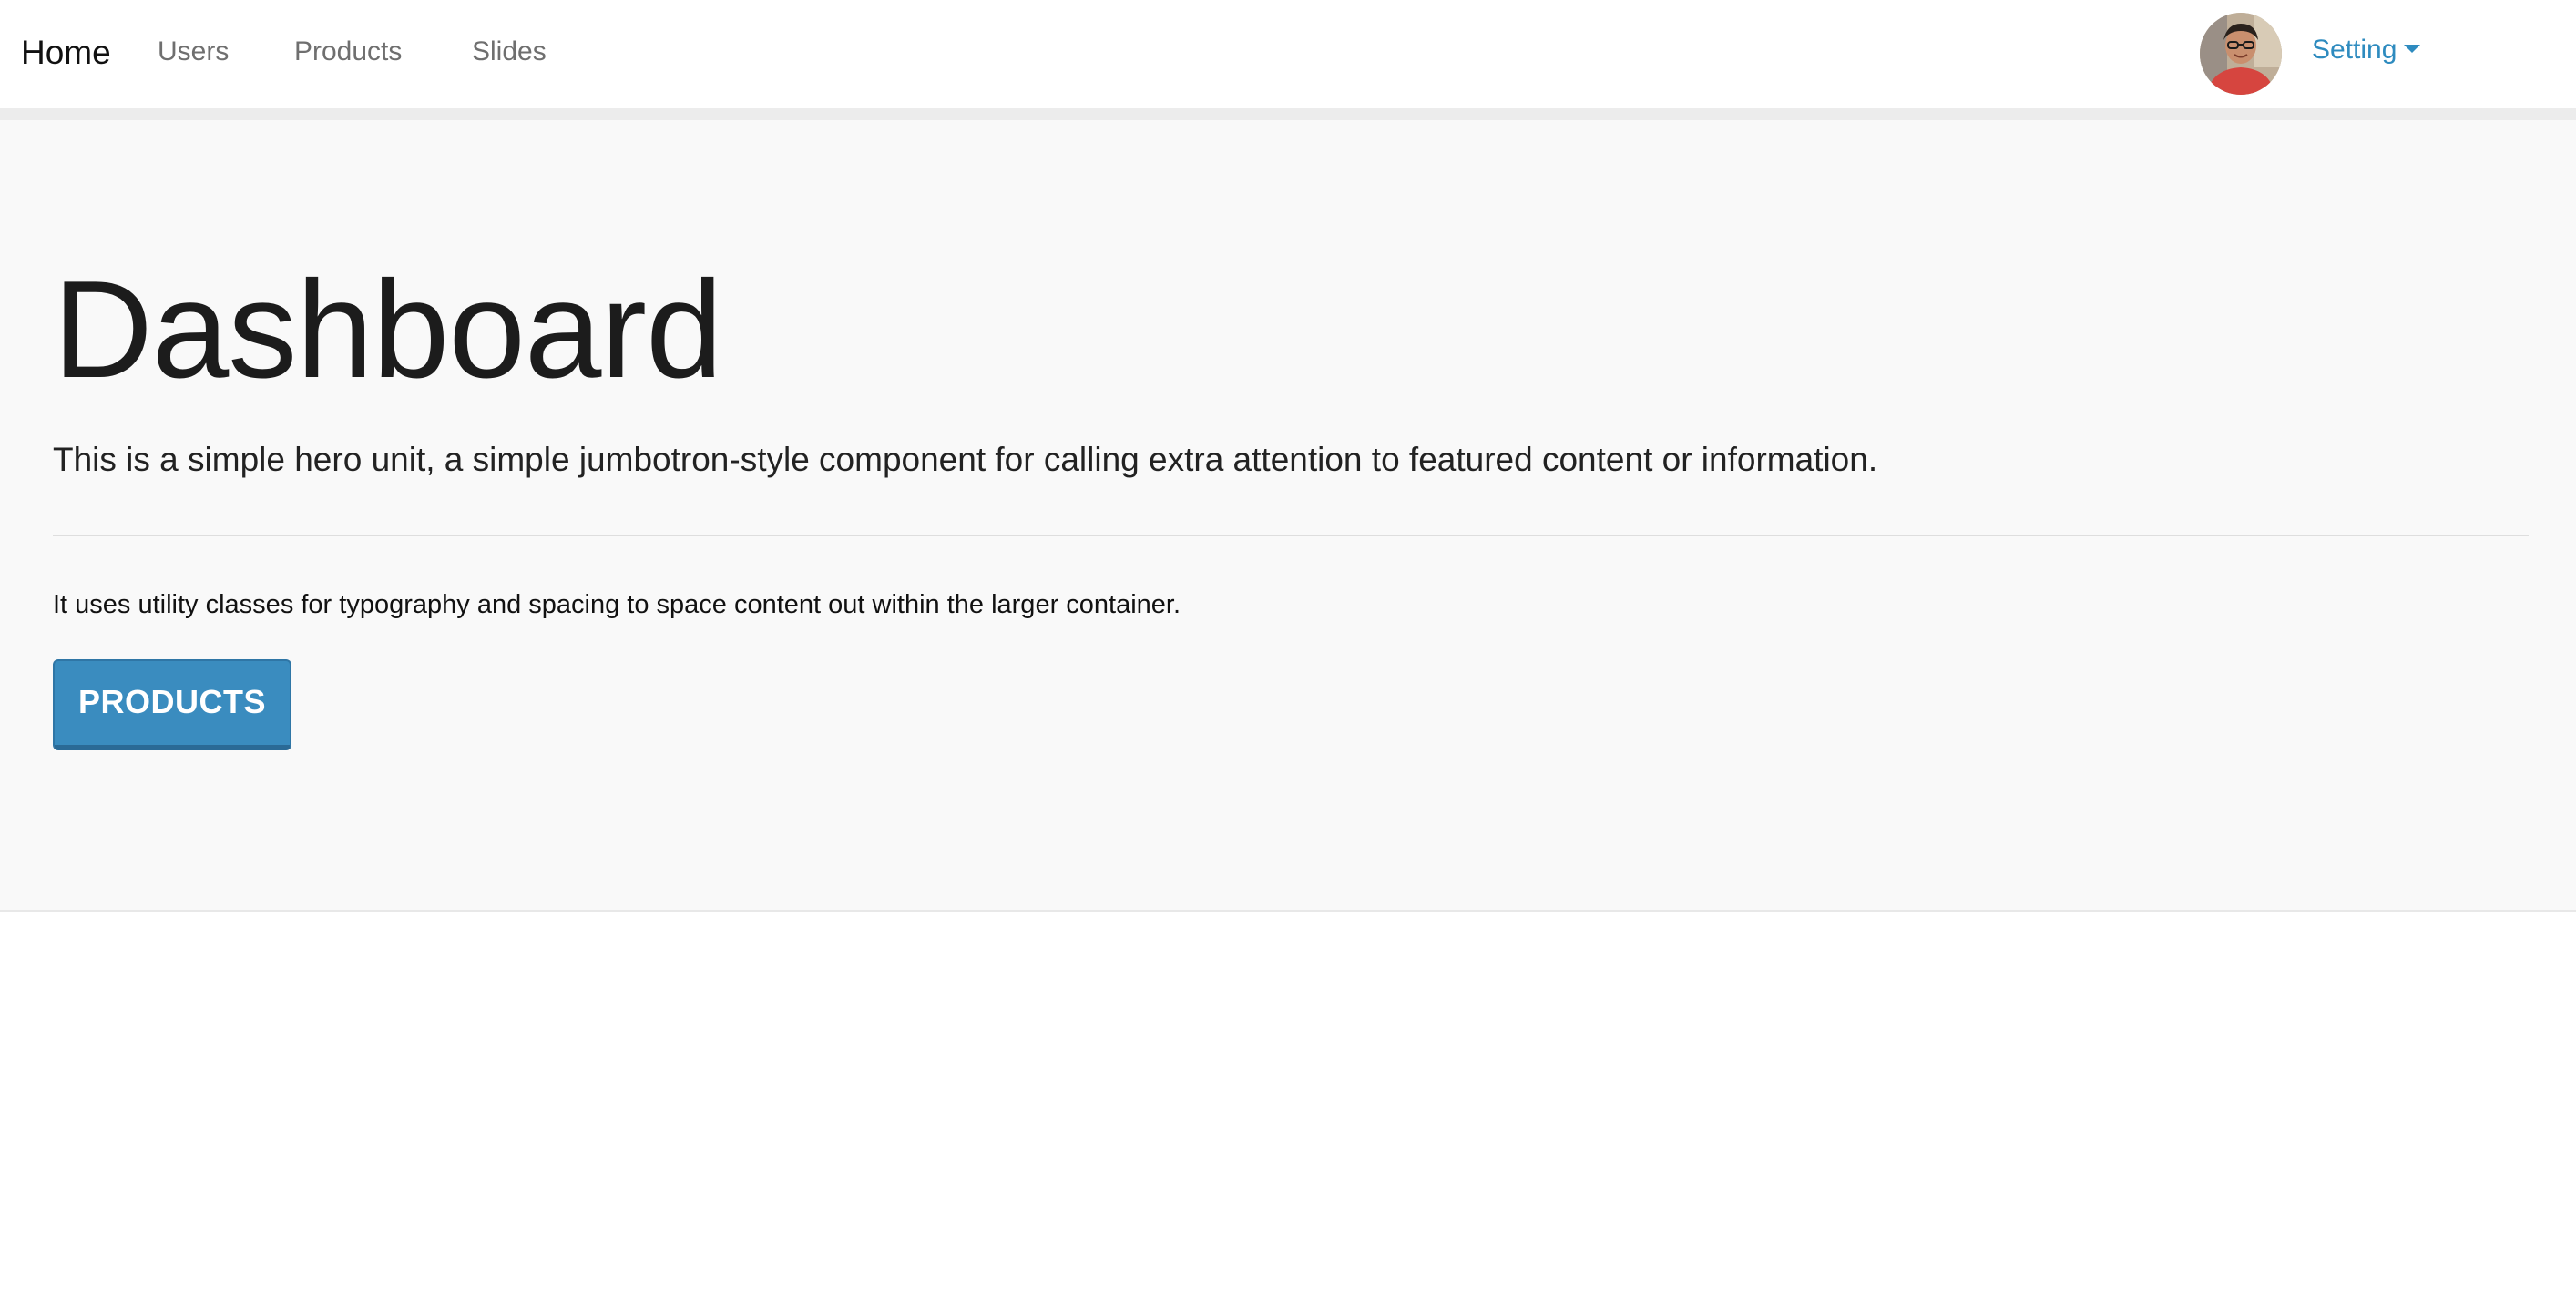 This screenshot has width=2576, height=1304. I want to click on navbar-shadow-strip, so click(1288, 115).